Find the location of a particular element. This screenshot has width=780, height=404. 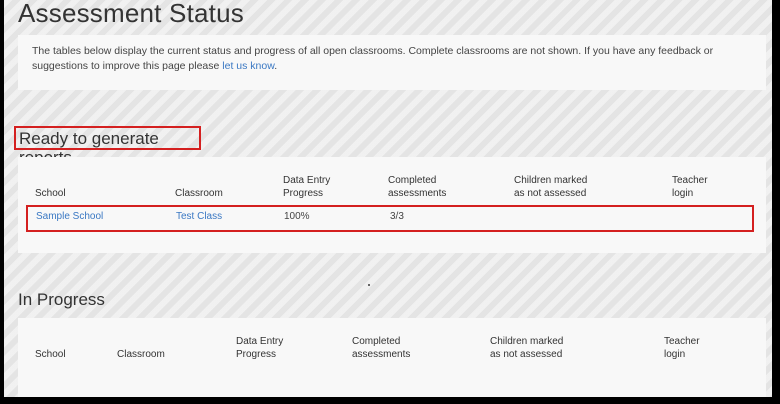

row-school: Sample School is located at coordinates (69, 216).